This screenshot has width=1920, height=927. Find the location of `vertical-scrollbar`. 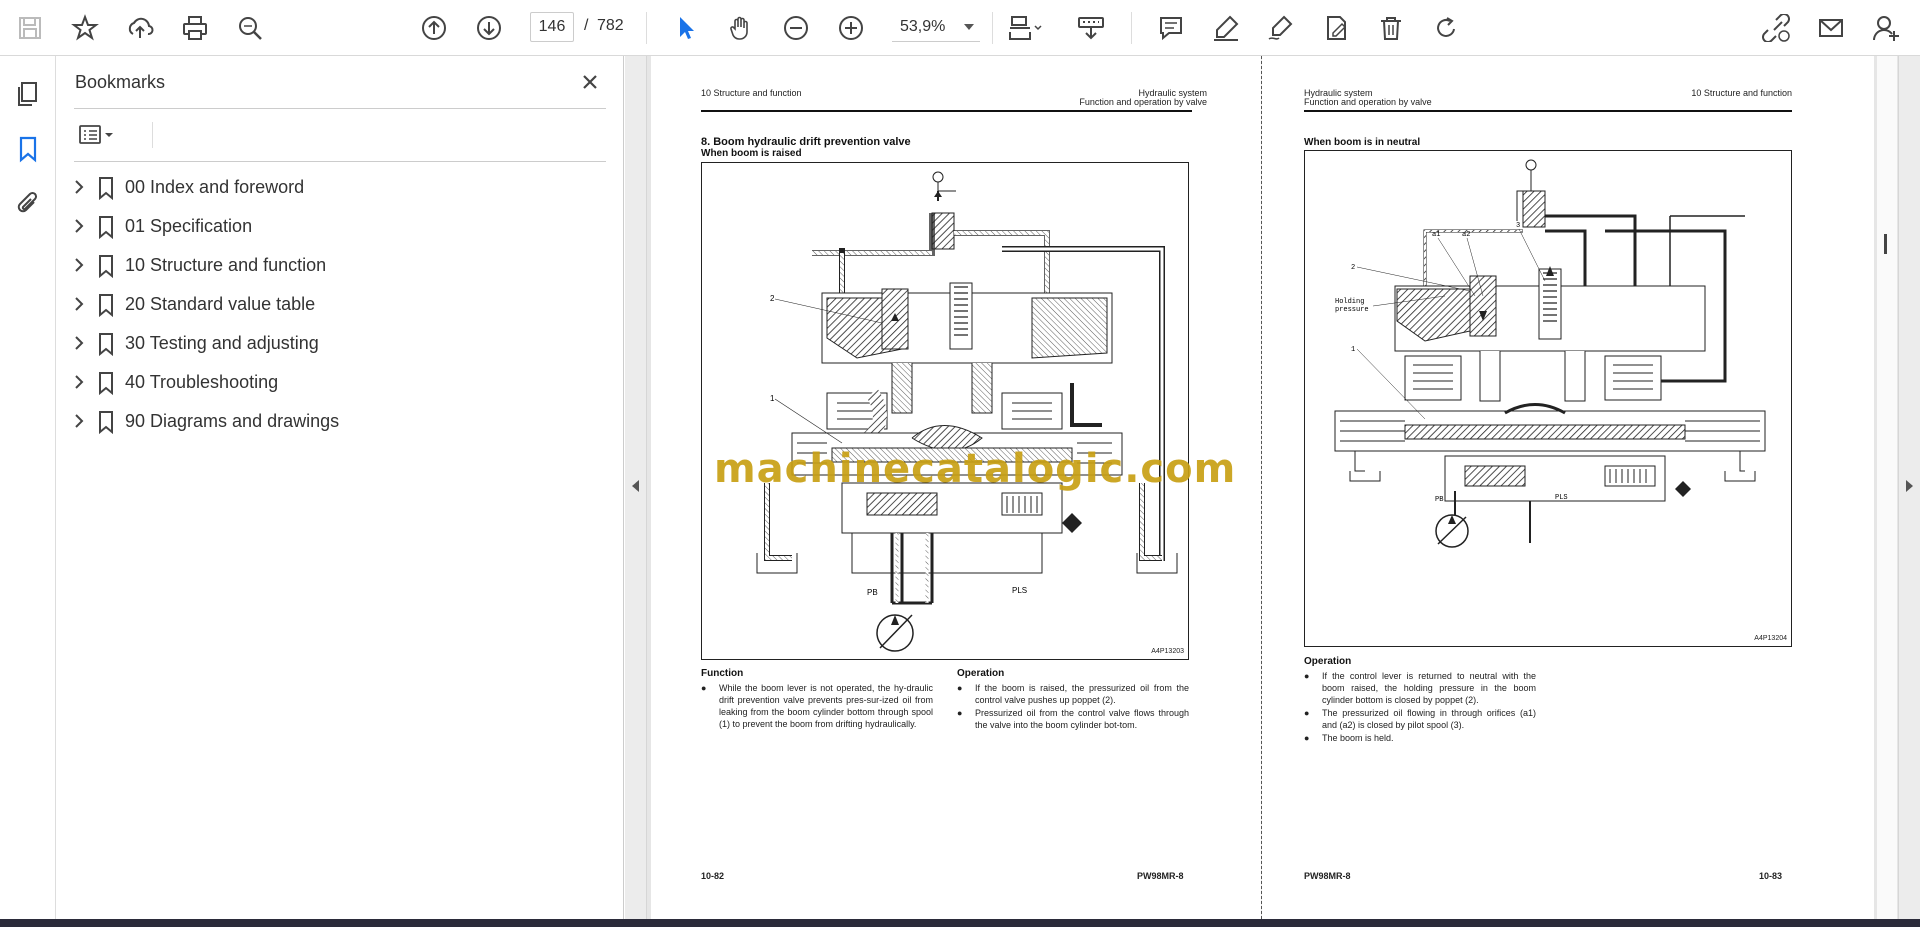

vertical-scrollbar is located at coordinates (1887, 487).